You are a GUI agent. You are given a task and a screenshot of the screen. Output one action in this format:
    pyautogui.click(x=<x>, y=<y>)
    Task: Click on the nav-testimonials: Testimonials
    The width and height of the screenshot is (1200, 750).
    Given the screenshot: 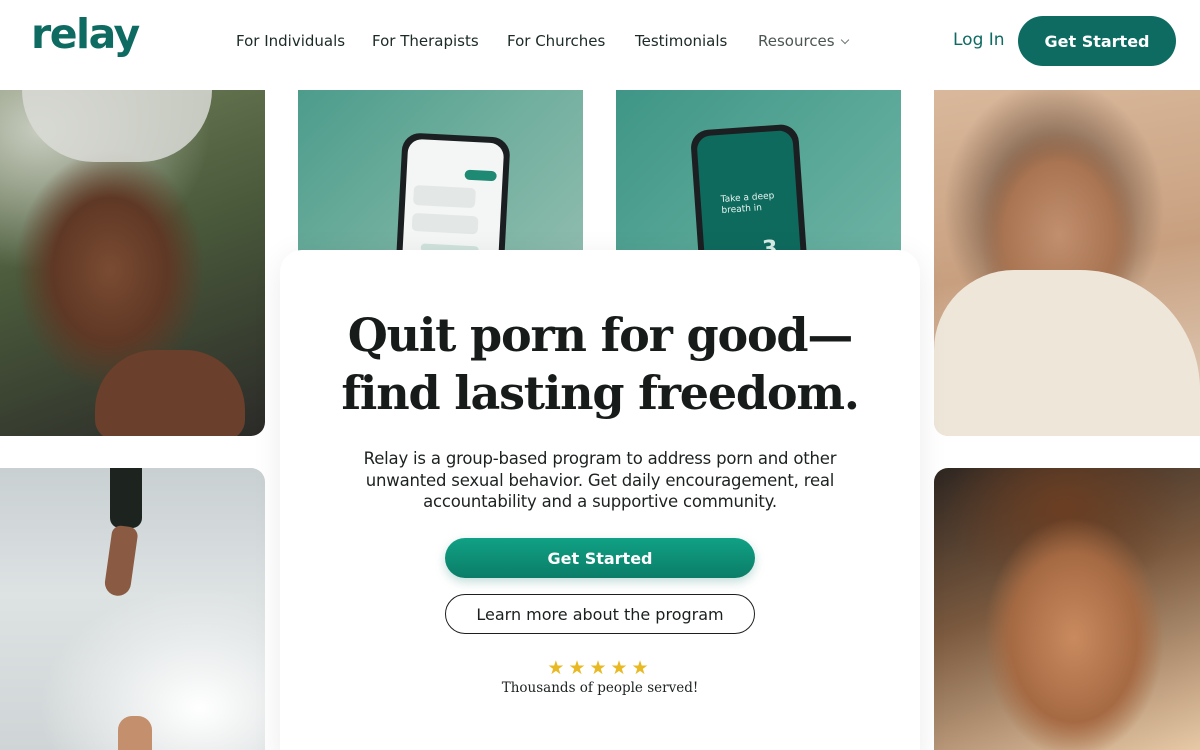 What is the action you would take?
    pyautogui.click(x=681, y=41)
    